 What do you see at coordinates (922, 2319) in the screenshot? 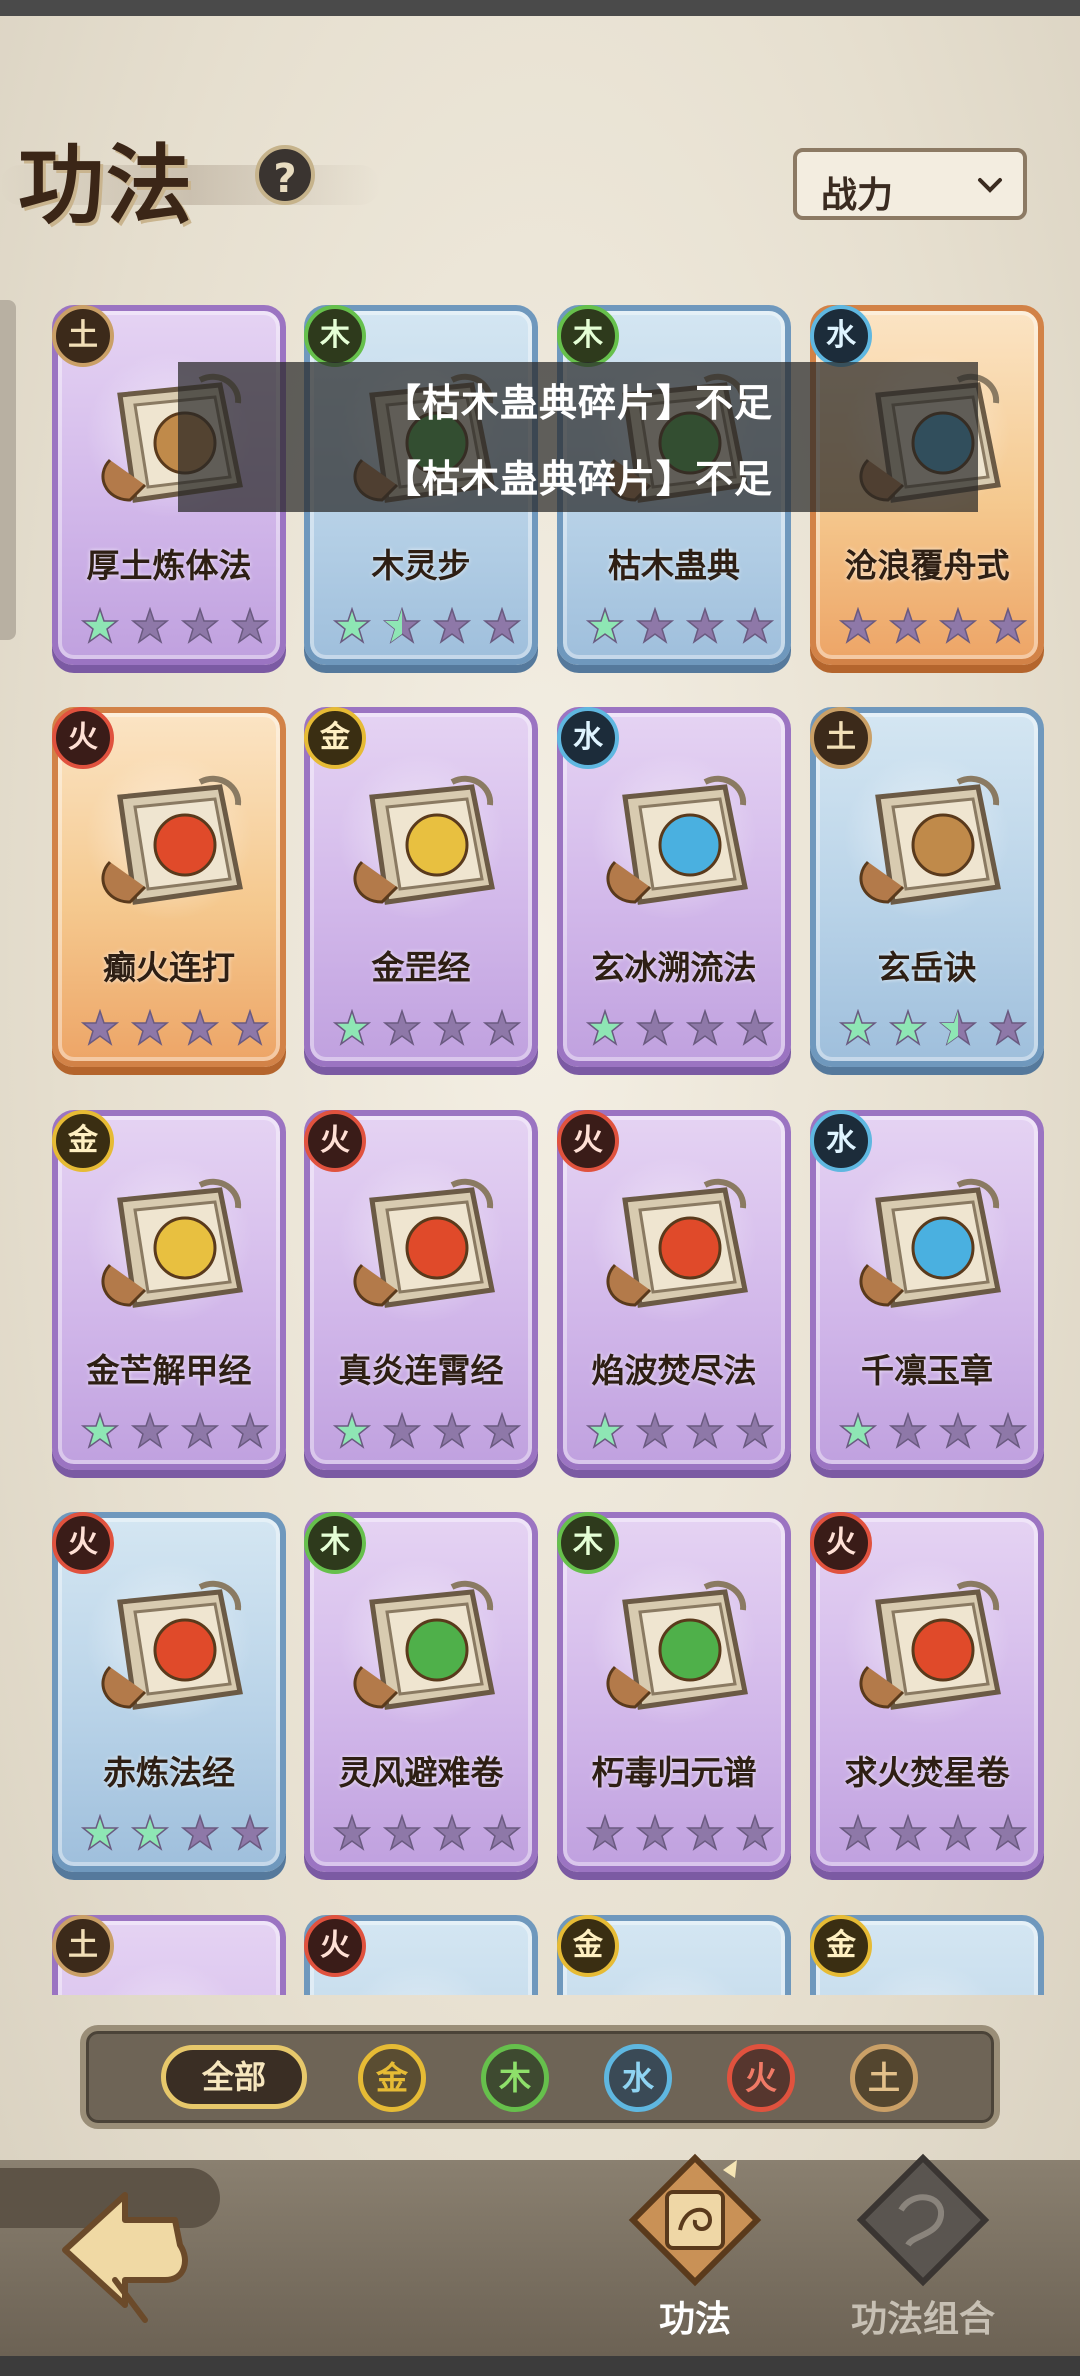
I see `tab-gongfa-combo-label: 功法组合` at bounding box center [922, 2319].